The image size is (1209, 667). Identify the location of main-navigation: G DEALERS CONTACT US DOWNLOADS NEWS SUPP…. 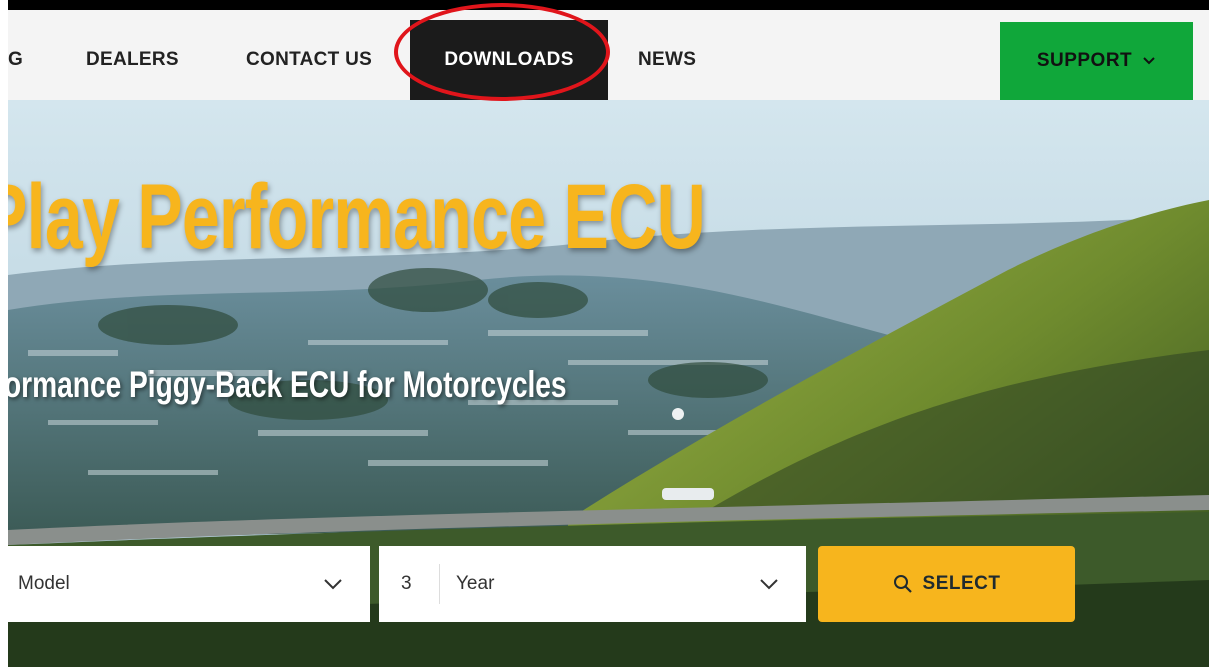
(608, 55).